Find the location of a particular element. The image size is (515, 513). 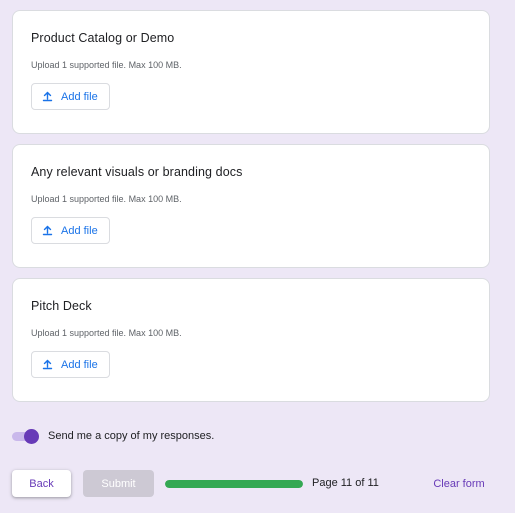

send-copy-row: Send me a copy of my responses. is located at coordinates (113, 436).